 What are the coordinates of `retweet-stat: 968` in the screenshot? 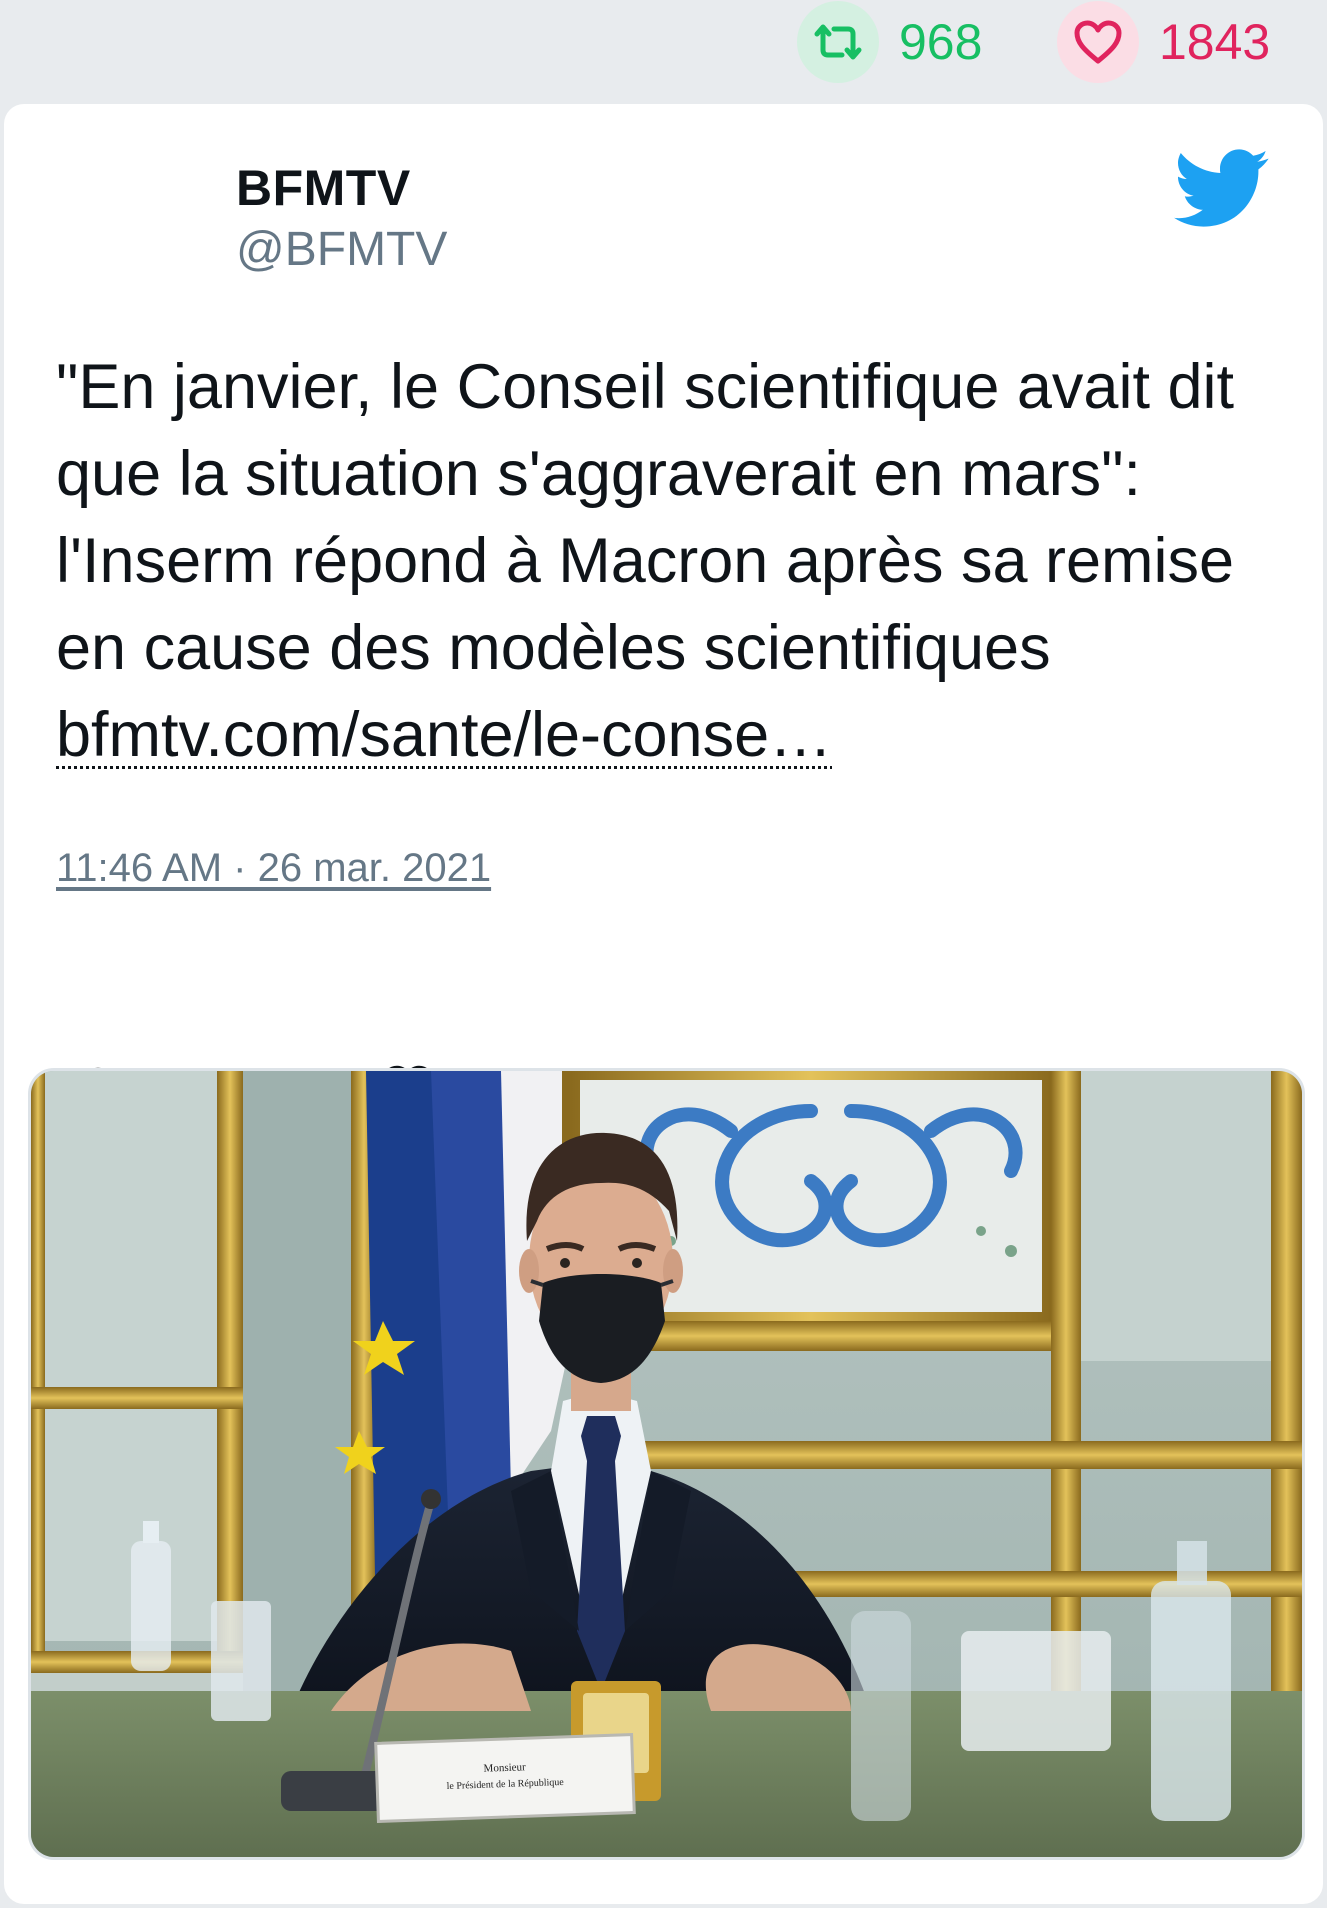 It's located at (890, 42).